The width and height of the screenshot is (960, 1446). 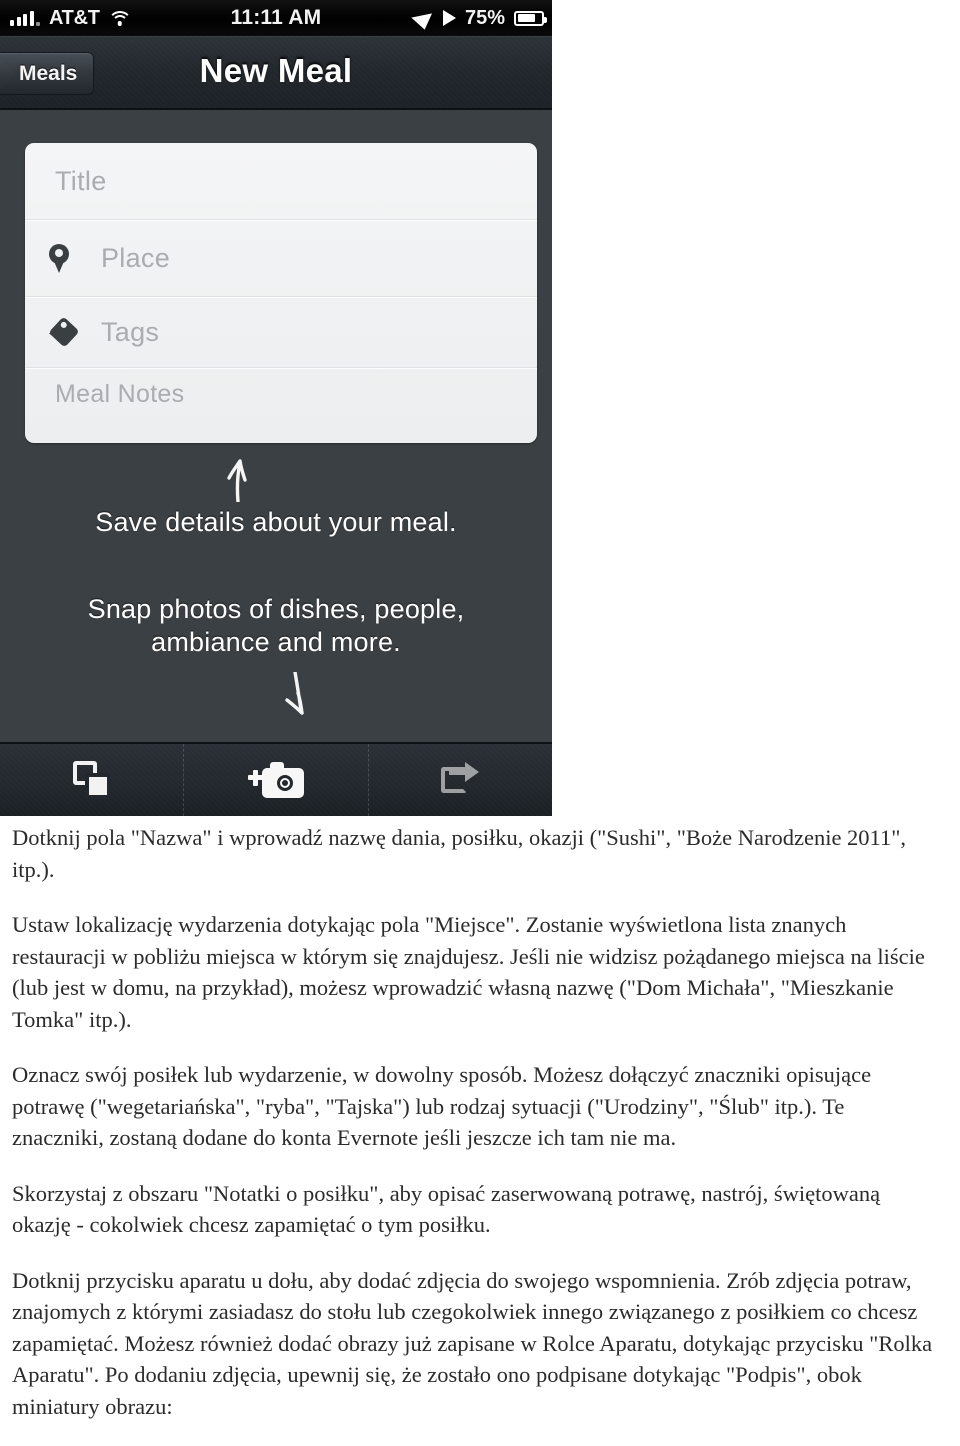 I want to click on photos-icon, so click(x=91, y=780).